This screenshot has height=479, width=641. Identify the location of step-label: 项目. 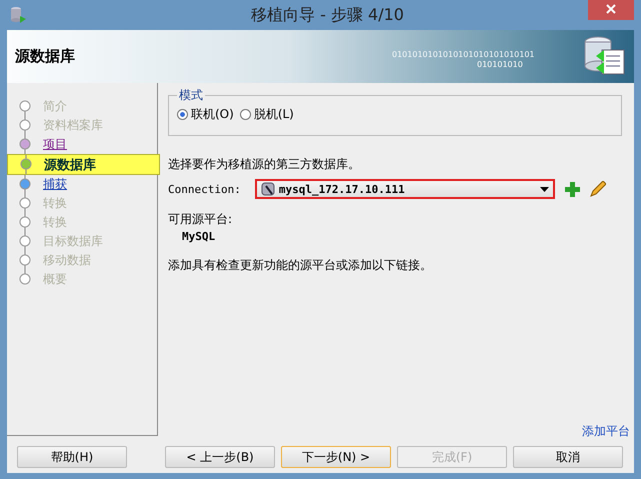
(55, 144).